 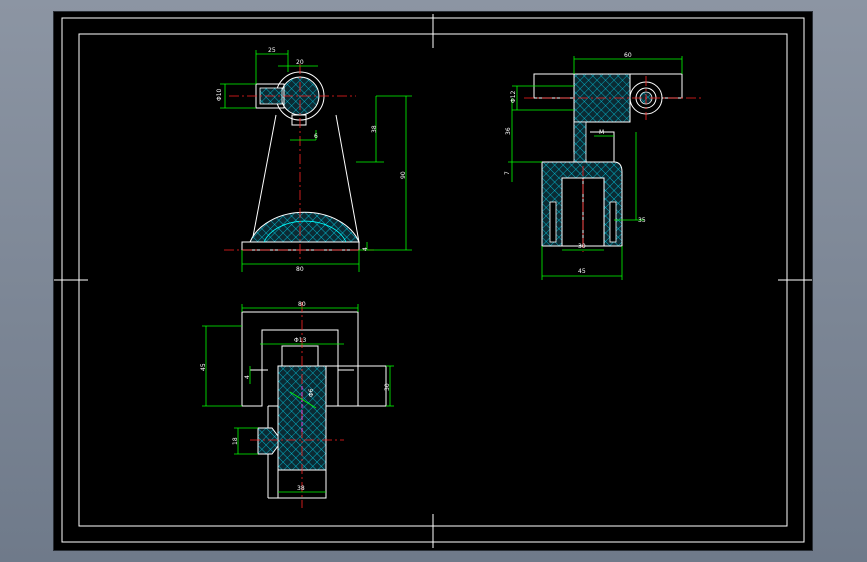 I want to click on front-view: 25 20 Φ10 38 90 4 80 6, so click(x=314, y=160).